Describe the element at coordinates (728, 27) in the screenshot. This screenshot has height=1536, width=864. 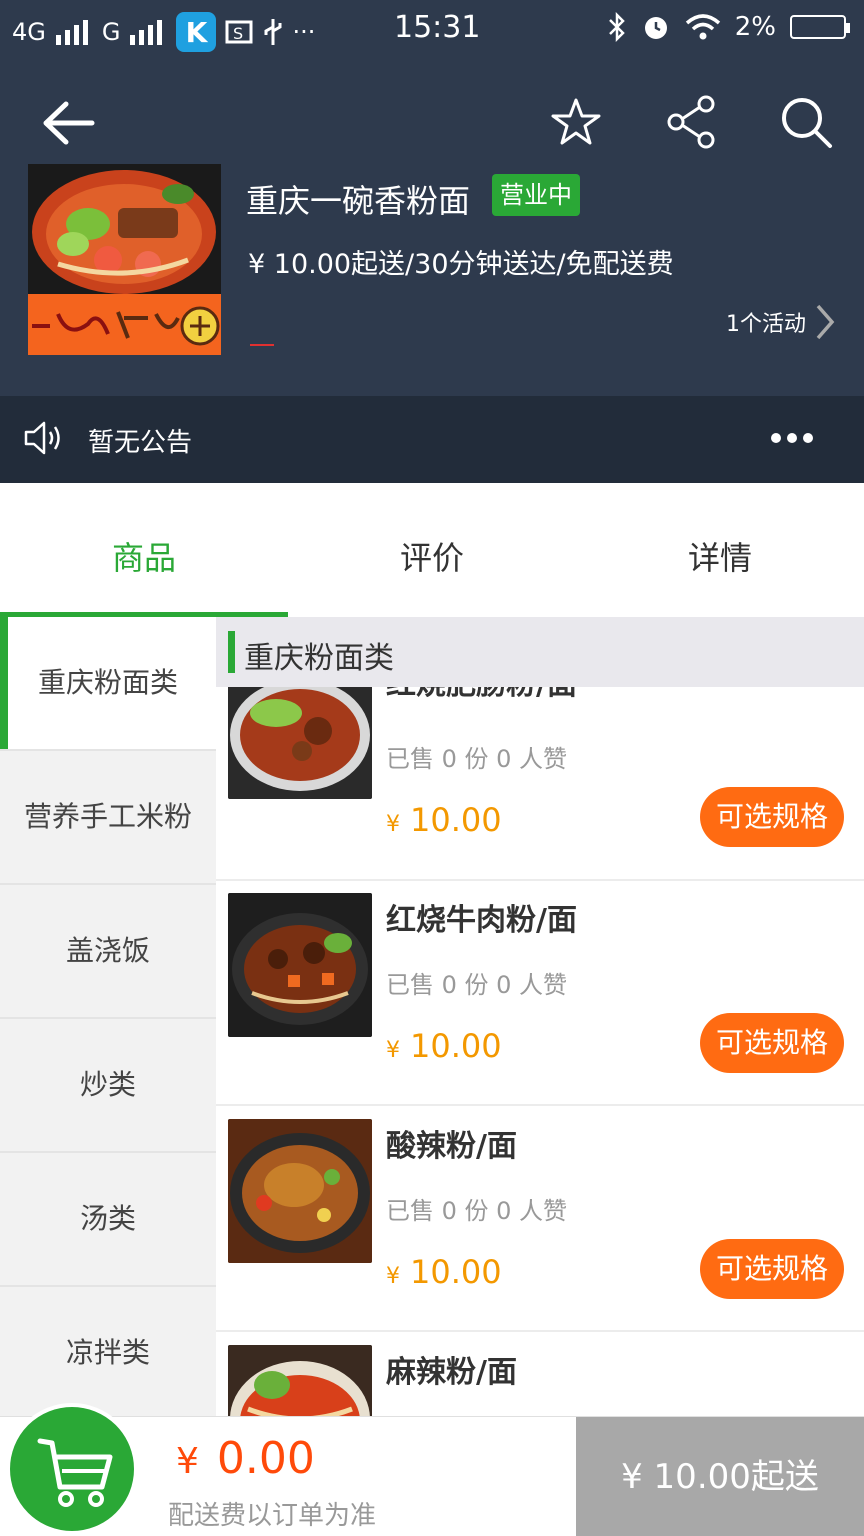
I see `status-right: 2%` at that location.